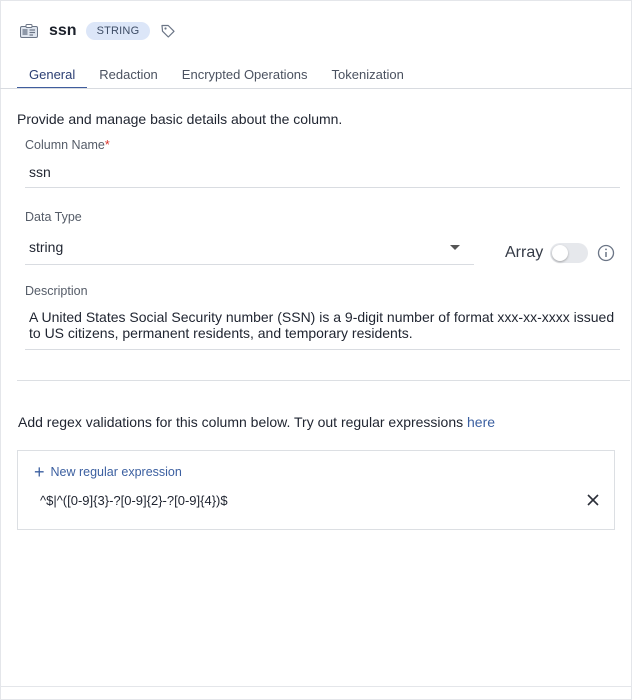 The image size is (632, 700). What do you see at coordinates (134, 500) in the screenshot?
I see `regex-expression-field: ^$|^([0-9]{3}-?[0-9]{2}-?[0-9]{4})$` at bounding box center [134, 500].